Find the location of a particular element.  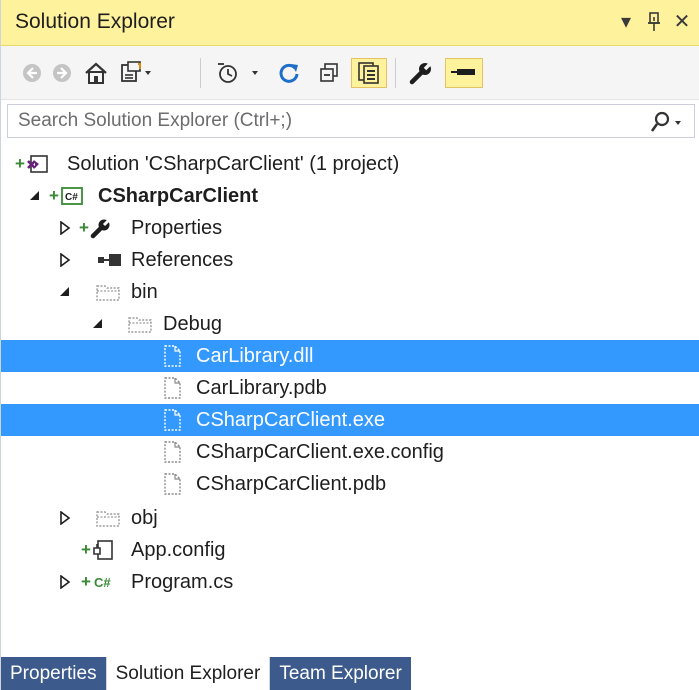

panel-title: Solution Explorer is located at coordinates (95, 21).